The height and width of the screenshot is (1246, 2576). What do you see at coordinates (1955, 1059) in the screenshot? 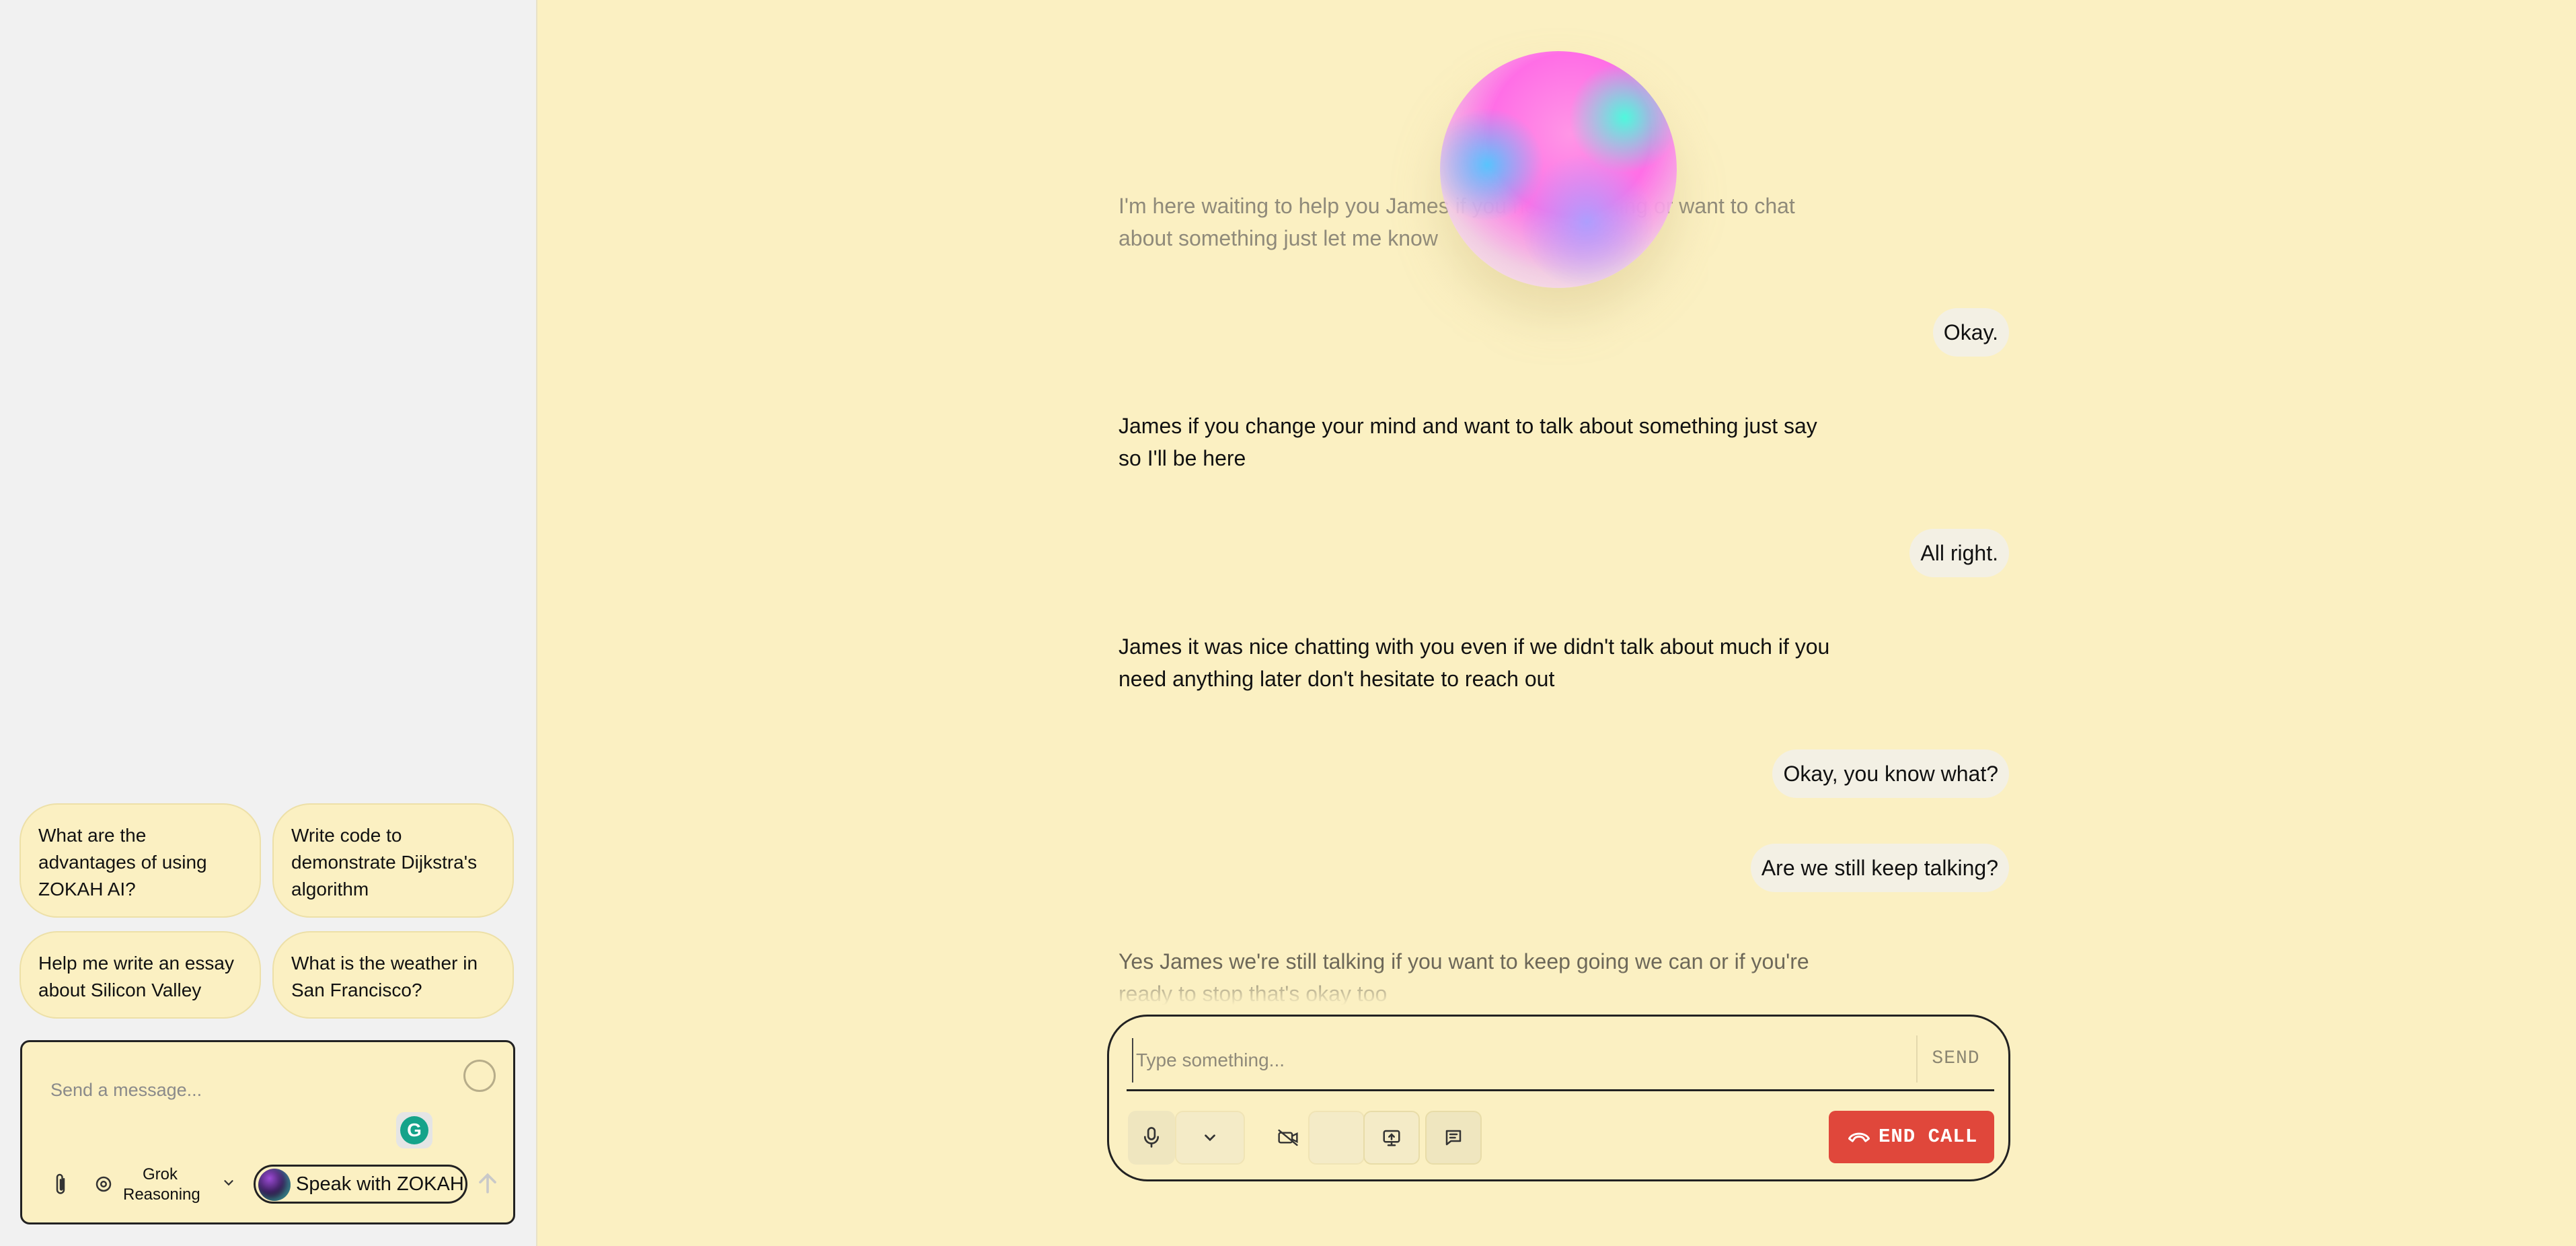
I see `send-button: SEND` at bounding box center [1955, 1059].